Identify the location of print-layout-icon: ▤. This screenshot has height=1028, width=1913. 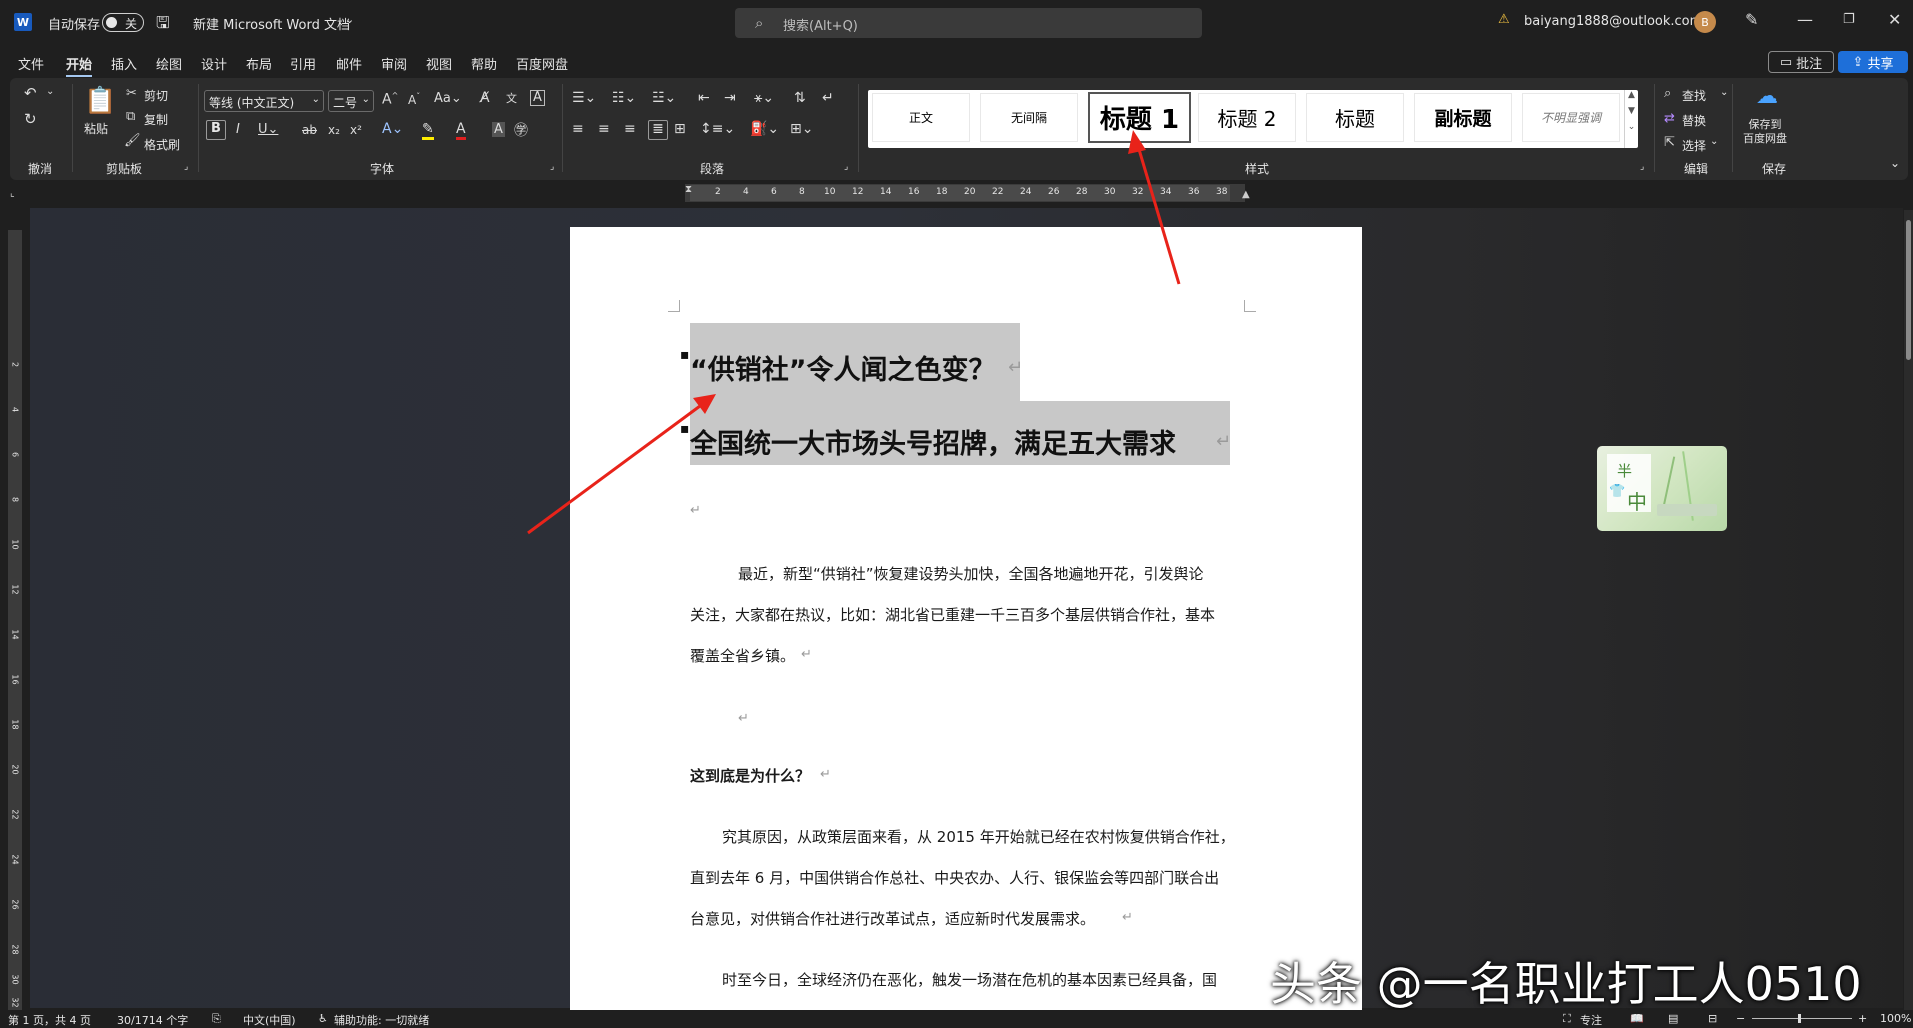
(1673, 1018).